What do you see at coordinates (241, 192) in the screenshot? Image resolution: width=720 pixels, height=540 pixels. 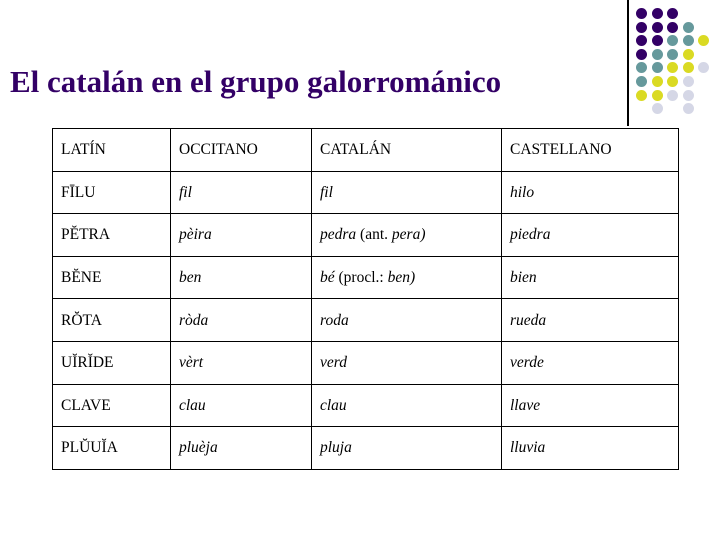 I see `cell-occitan: fil` at bounding box center [241, 192].